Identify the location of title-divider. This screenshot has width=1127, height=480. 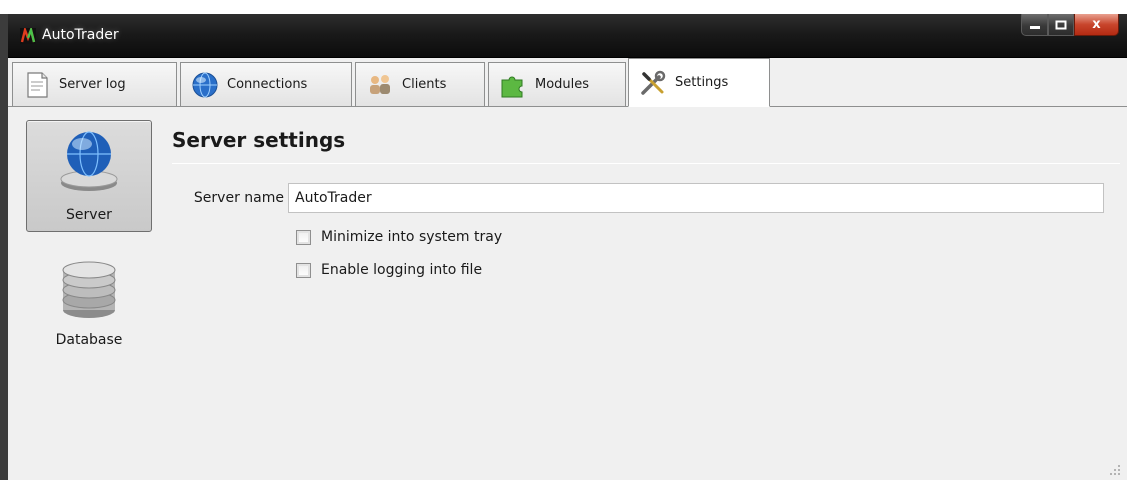
(646, 163).